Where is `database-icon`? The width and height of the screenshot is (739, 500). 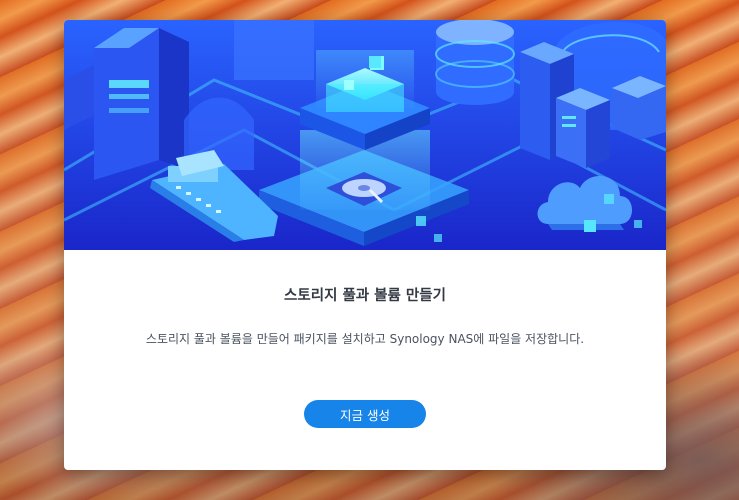
database-icon is located at coordinates (475, 62).